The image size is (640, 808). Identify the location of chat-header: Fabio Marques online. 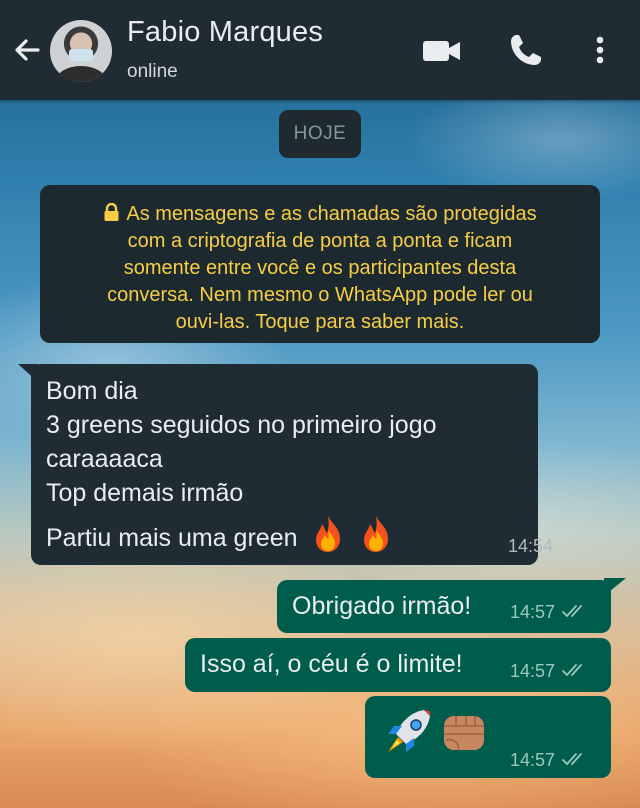
(320, 50).